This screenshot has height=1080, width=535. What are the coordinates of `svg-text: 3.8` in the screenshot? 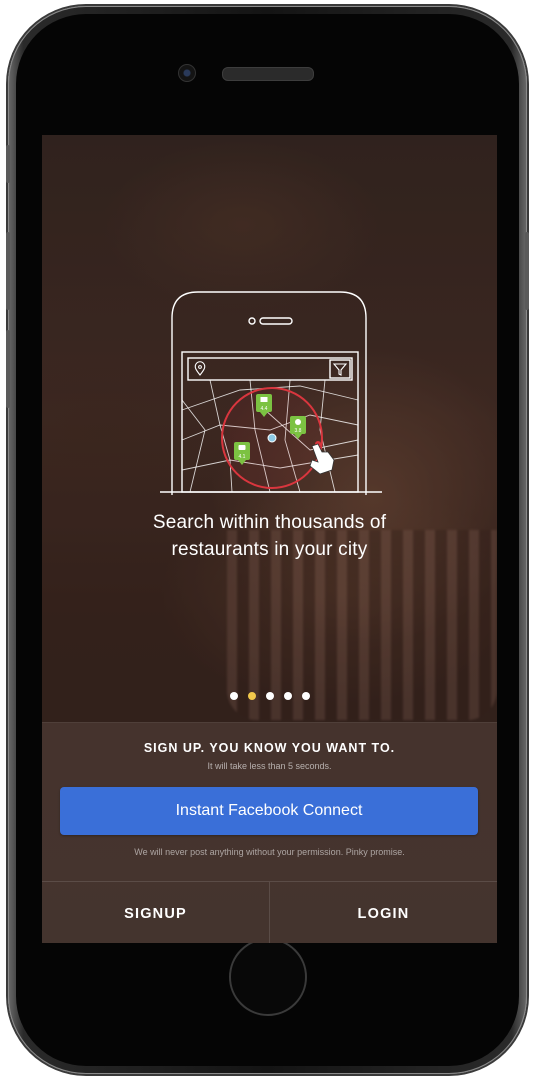 It's located at (298, 431).